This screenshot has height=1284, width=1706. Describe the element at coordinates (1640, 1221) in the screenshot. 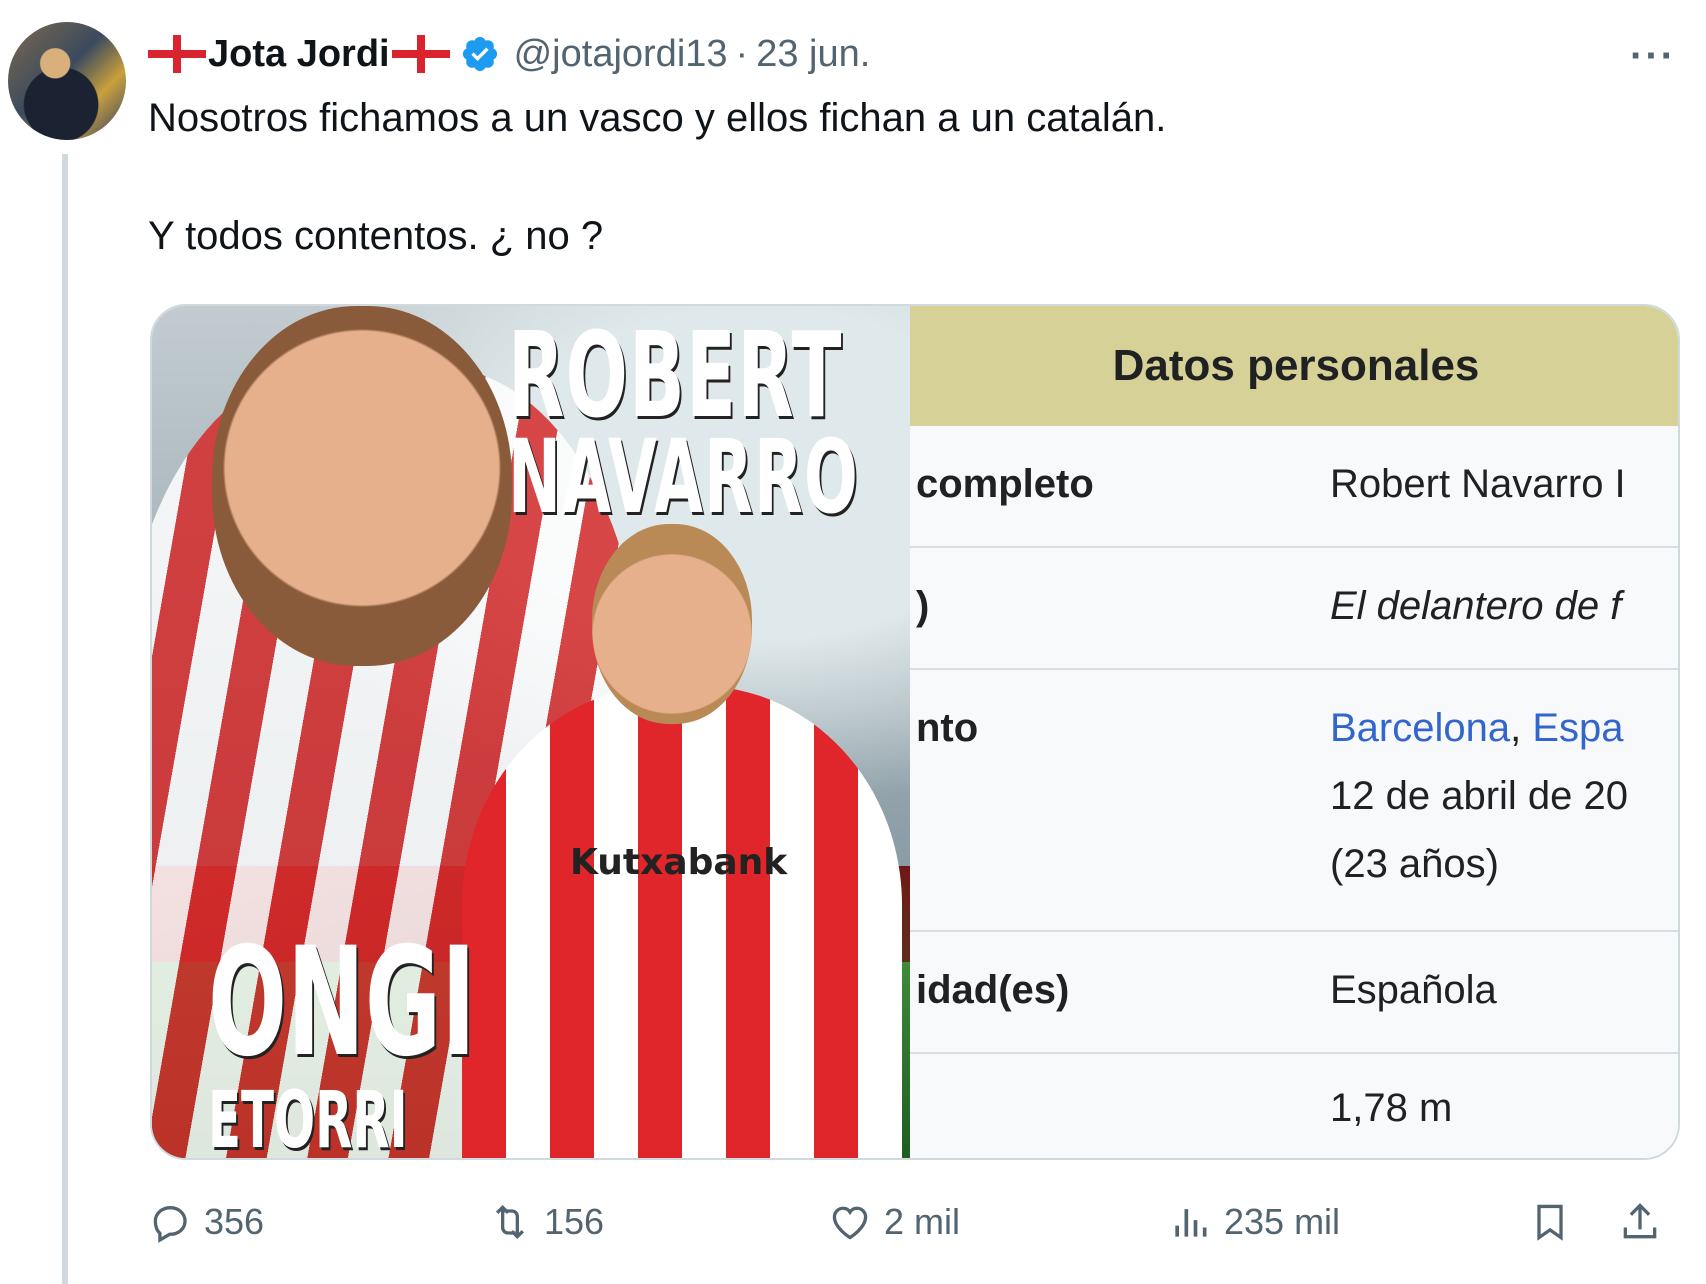

I see `share-icon` at that location.